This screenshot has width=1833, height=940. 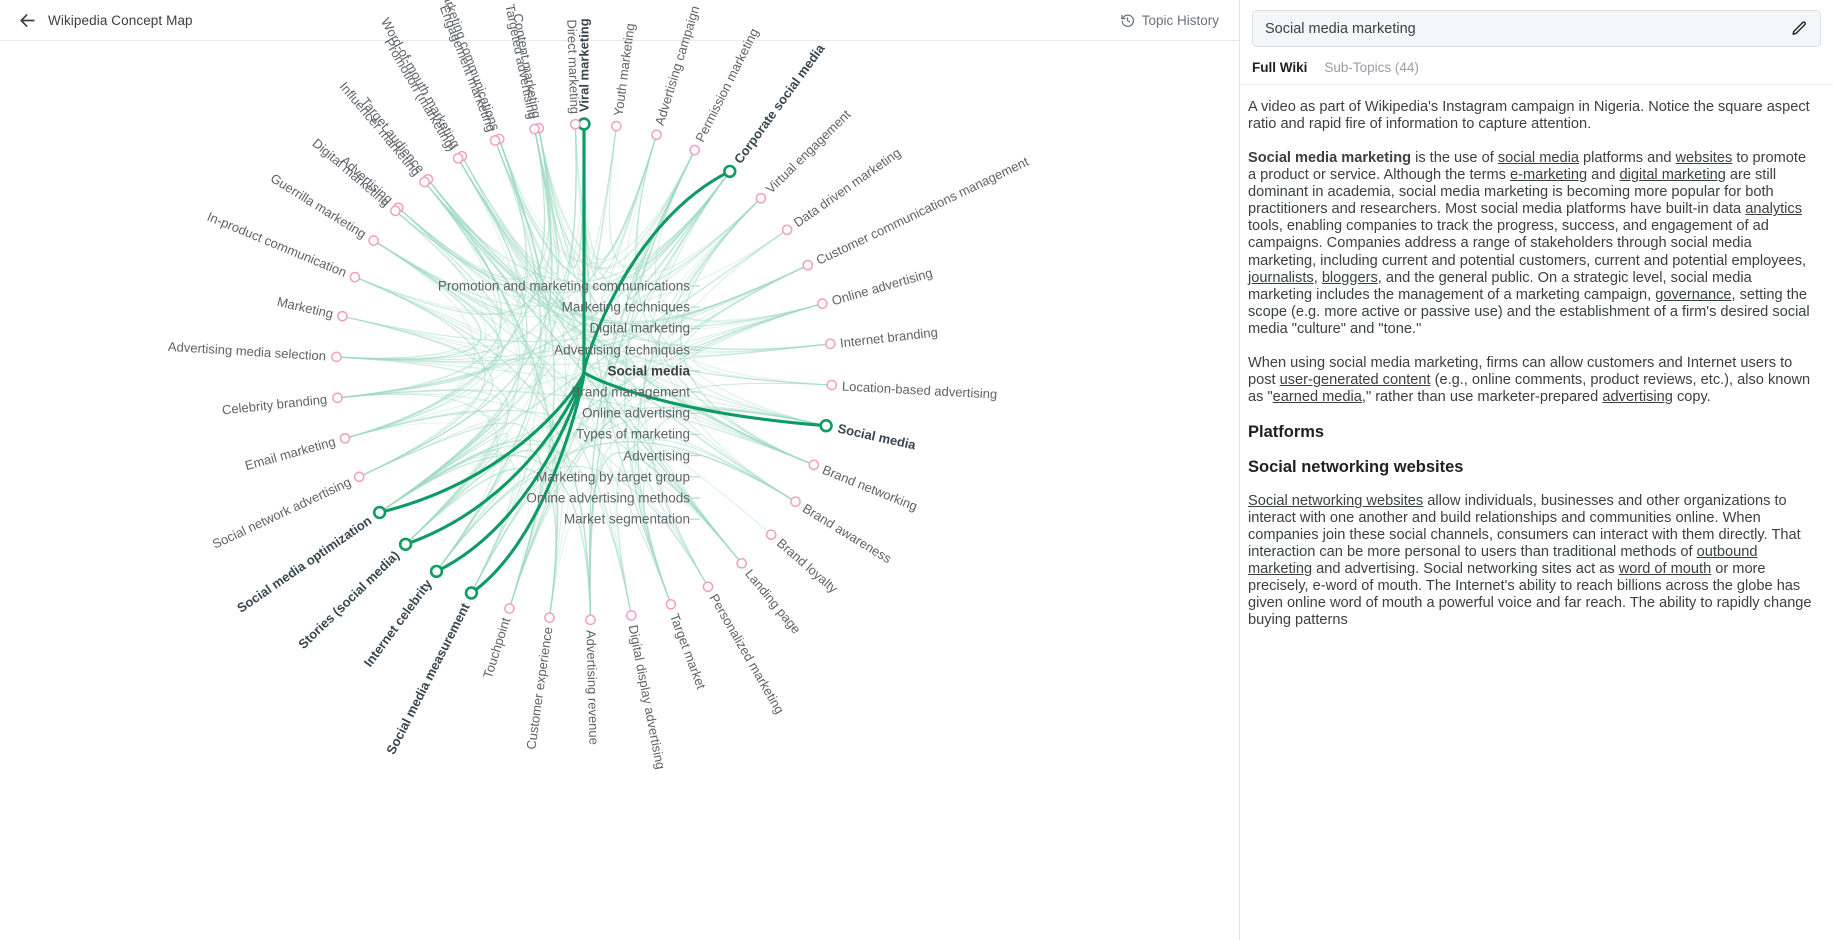 What do you see at coordinates (1548, 175) in the screenshot?
I see `wiki-link-e-marketing: e-marketing` at bounding box center [1548, 175].